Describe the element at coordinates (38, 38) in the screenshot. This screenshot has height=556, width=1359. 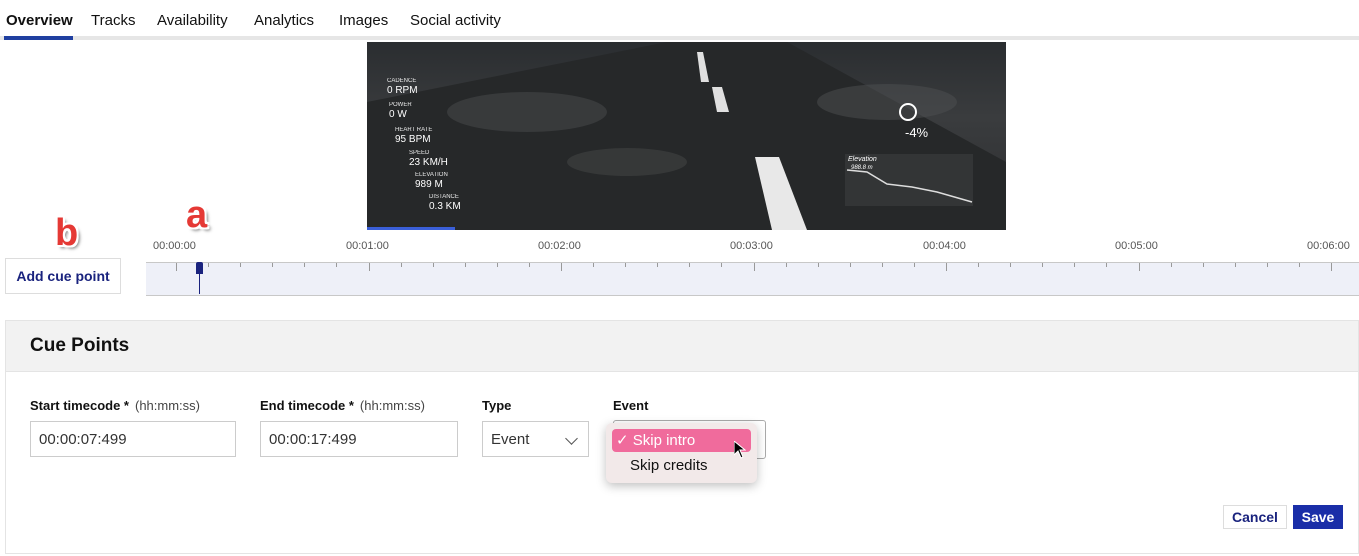
I see `active-tab-indicator` at that location.